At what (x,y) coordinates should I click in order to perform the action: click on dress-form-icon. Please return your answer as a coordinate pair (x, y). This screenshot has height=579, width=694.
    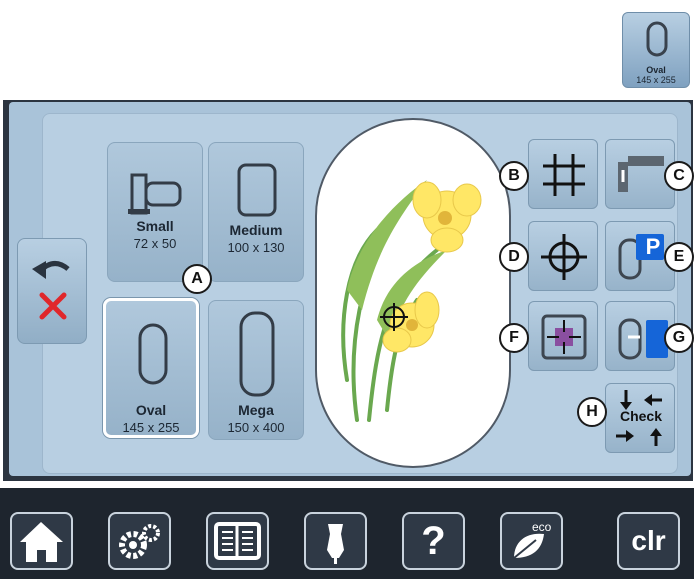
    Looking at the image, I should click on (335, 544).